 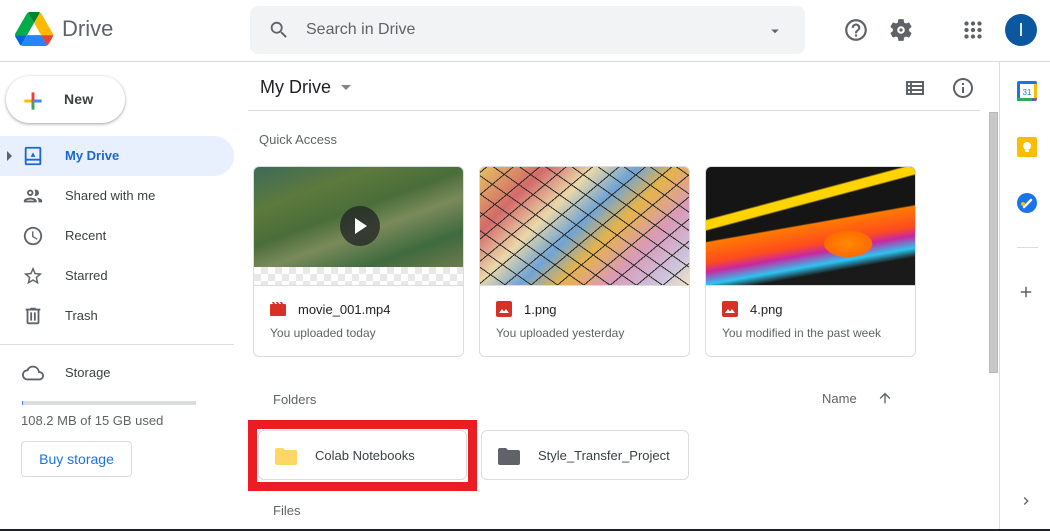 What do you see at coordinates (885, 398) in the screenshot?
I see `arrow-up-icon` at bounding box center [885, 398].